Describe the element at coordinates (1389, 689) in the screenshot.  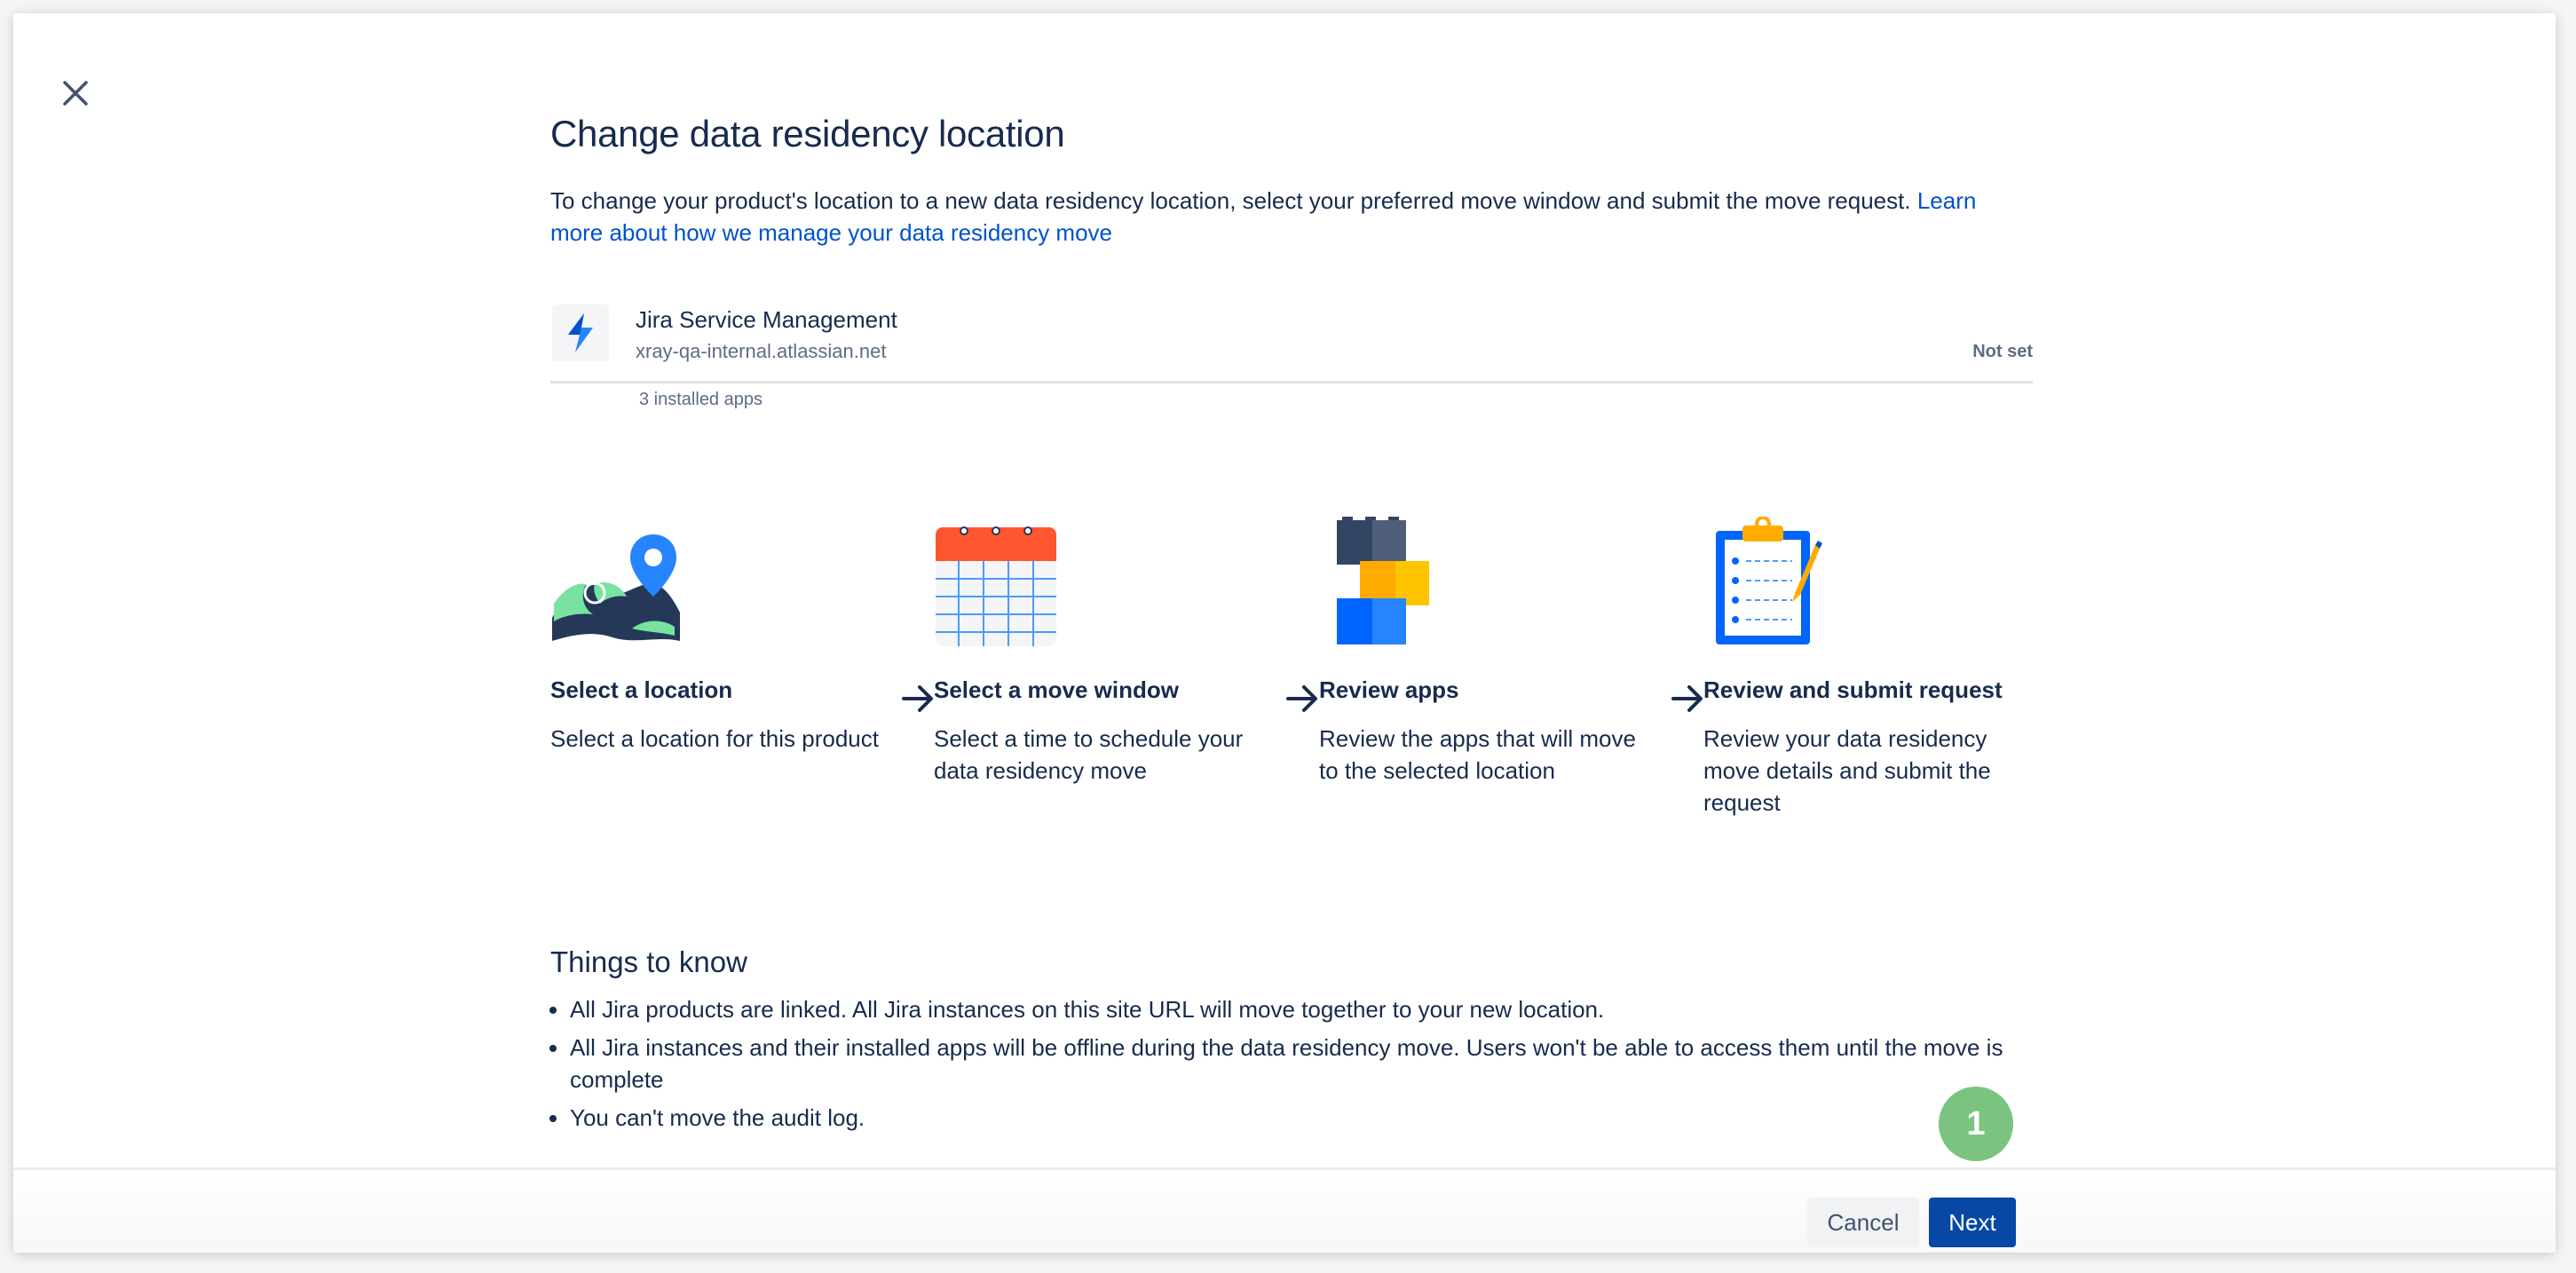
I see `step-title: Review apps` at that location.